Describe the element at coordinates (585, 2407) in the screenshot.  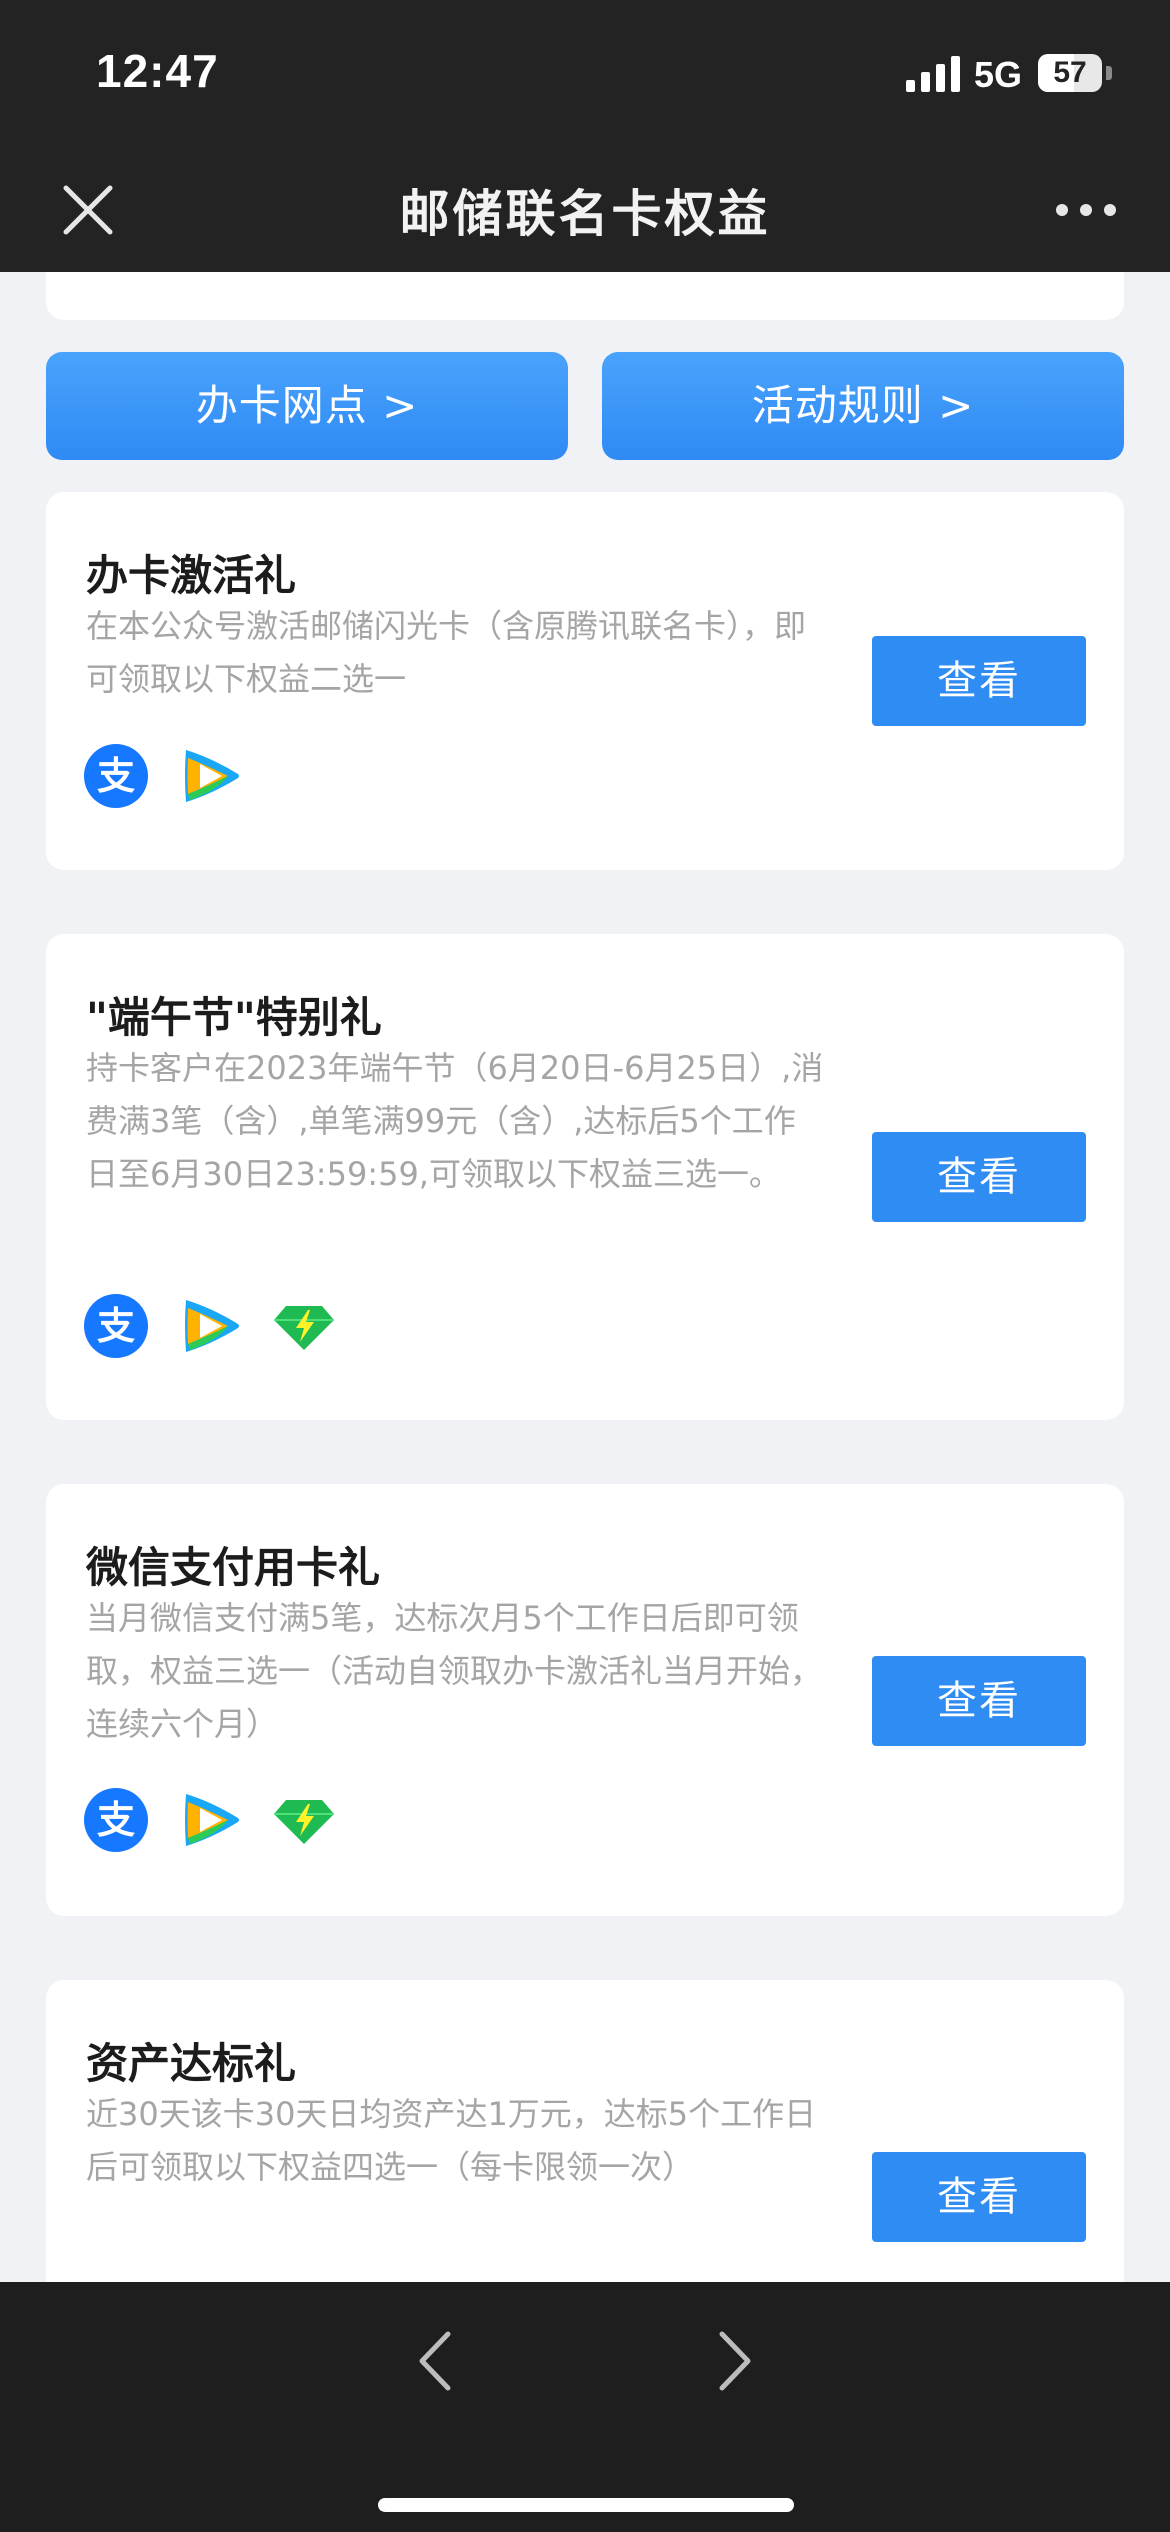
I see `browser-bottom-bar` at that location.